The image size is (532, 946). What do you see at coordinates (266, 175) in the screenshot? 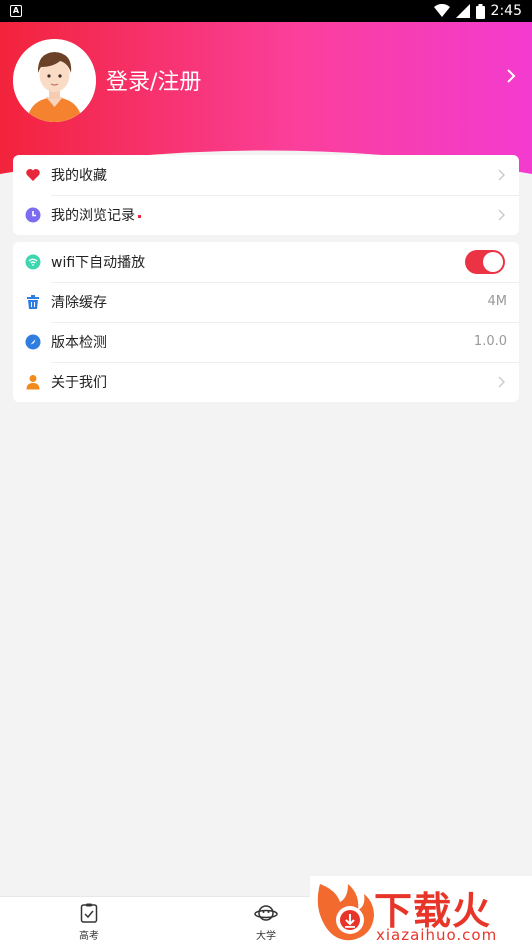
I see `menu-item-favorites: 我的收藏` at bounding box center [266, 175].